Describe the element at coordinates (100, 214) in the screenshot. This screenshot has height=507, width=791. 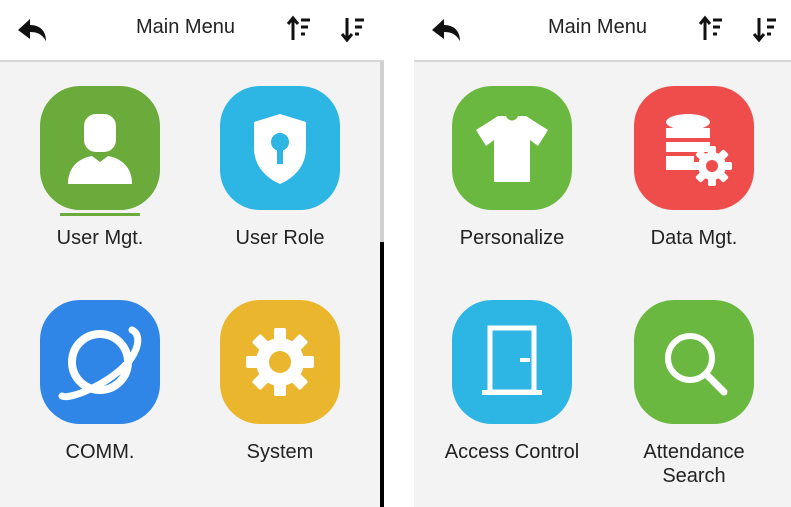
I see `selection-indicator` at that location.